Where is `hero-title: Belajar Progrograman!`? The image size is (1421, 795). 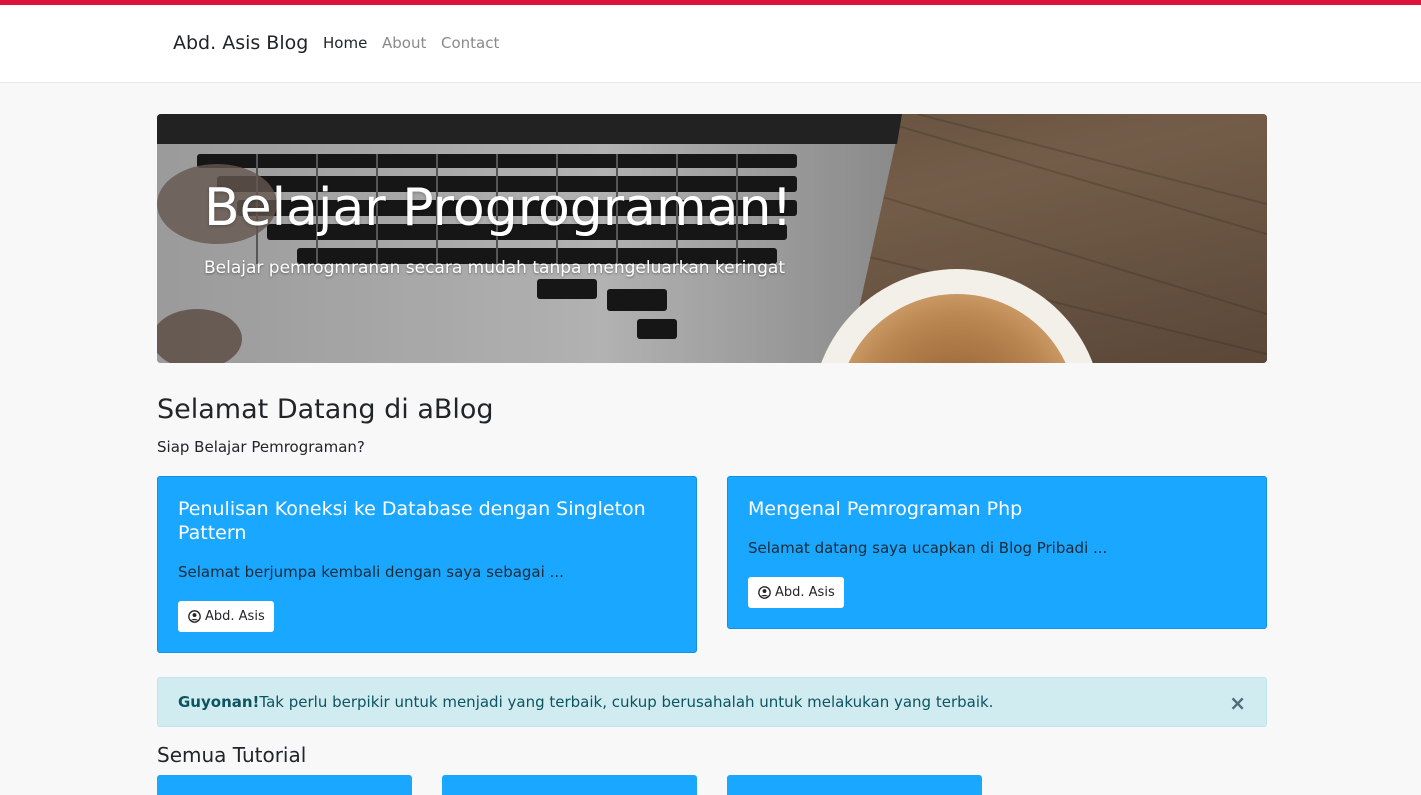
hero-title: Belajar Progrograman! is located at coordinates (498, 208).